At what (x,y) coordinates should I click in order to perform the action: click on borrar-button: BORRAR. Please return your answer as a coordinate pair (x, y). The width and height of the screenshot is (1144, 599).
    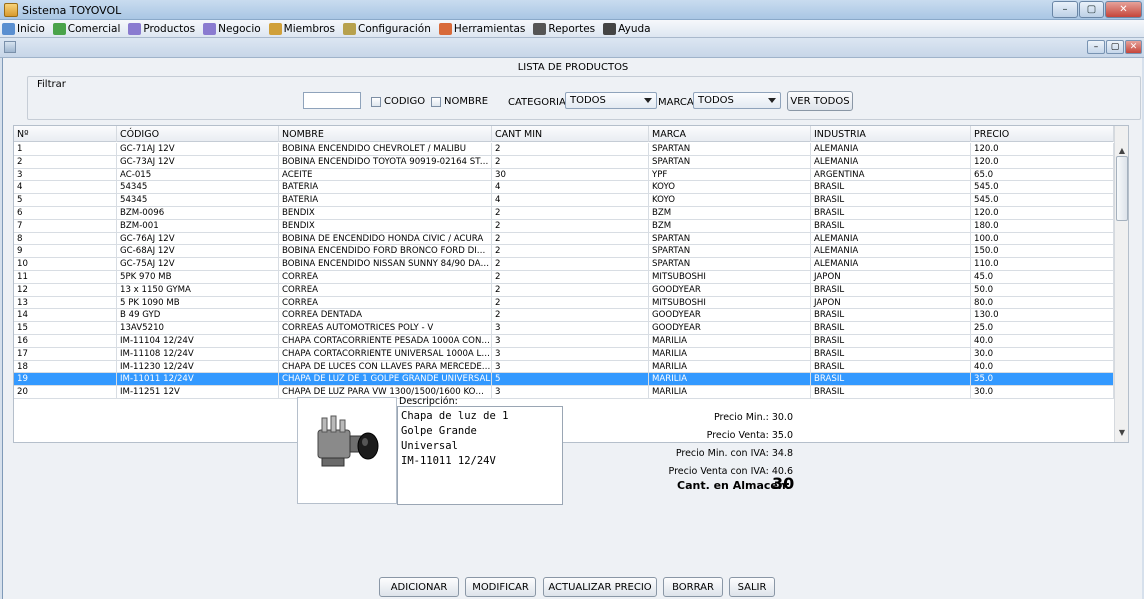
    Looking at the image, I should click on (693, 587).